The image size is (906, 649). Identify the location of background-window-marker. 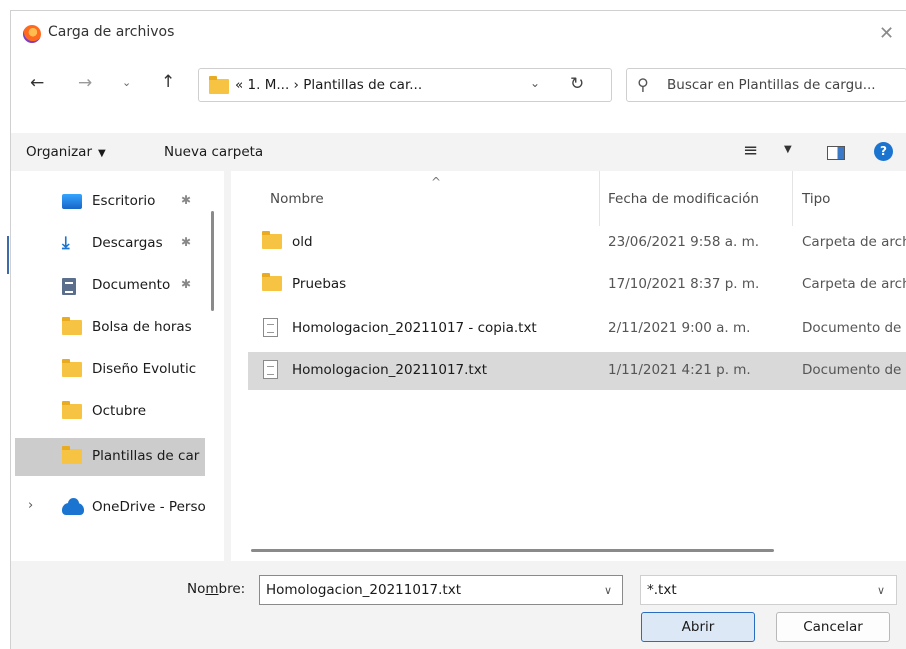
(8, 255).